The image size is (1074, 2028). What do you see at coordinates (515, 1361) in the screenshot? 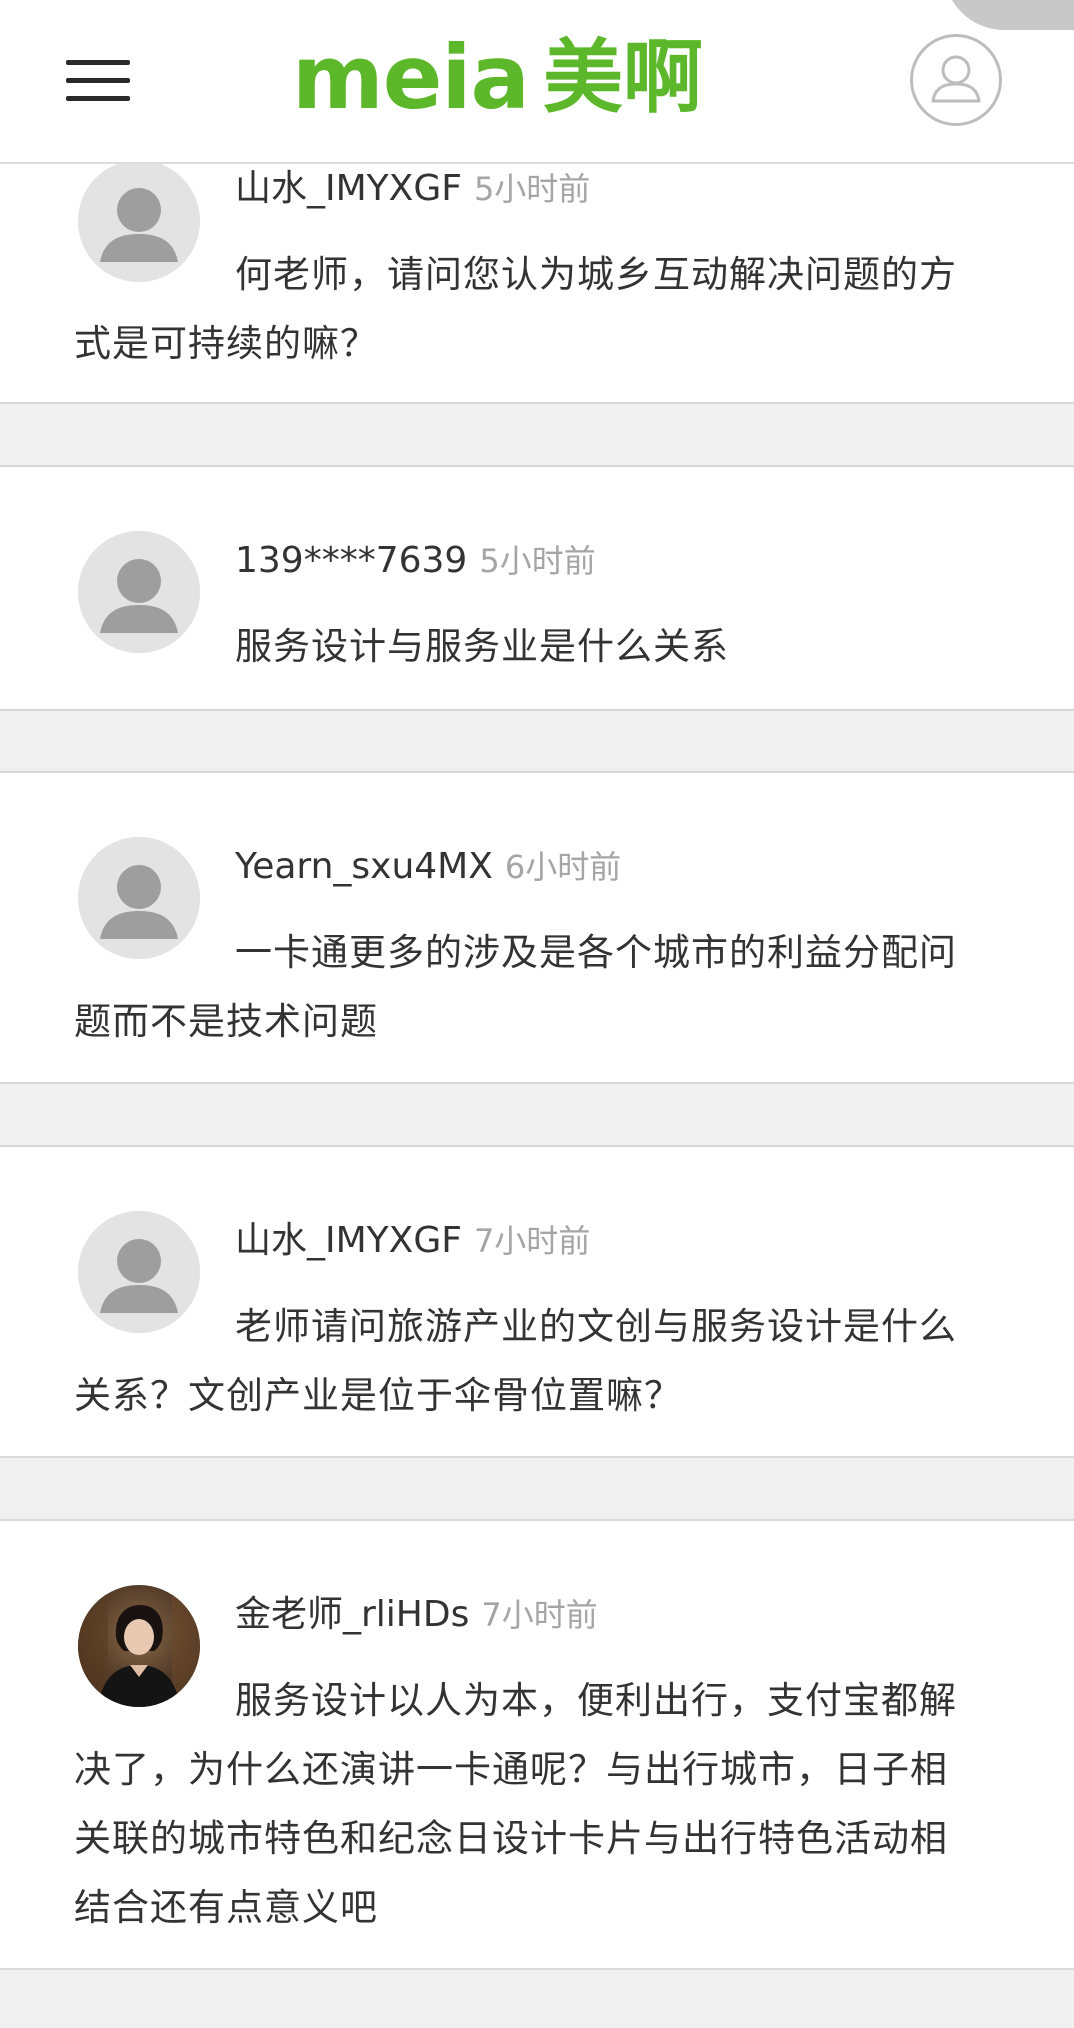
I see `comment-text: 老师请问旅游产业的文创与服务设计是什么关系？文创产业是位于伞骨位置嘛？` at bounding box center [515, 1361].